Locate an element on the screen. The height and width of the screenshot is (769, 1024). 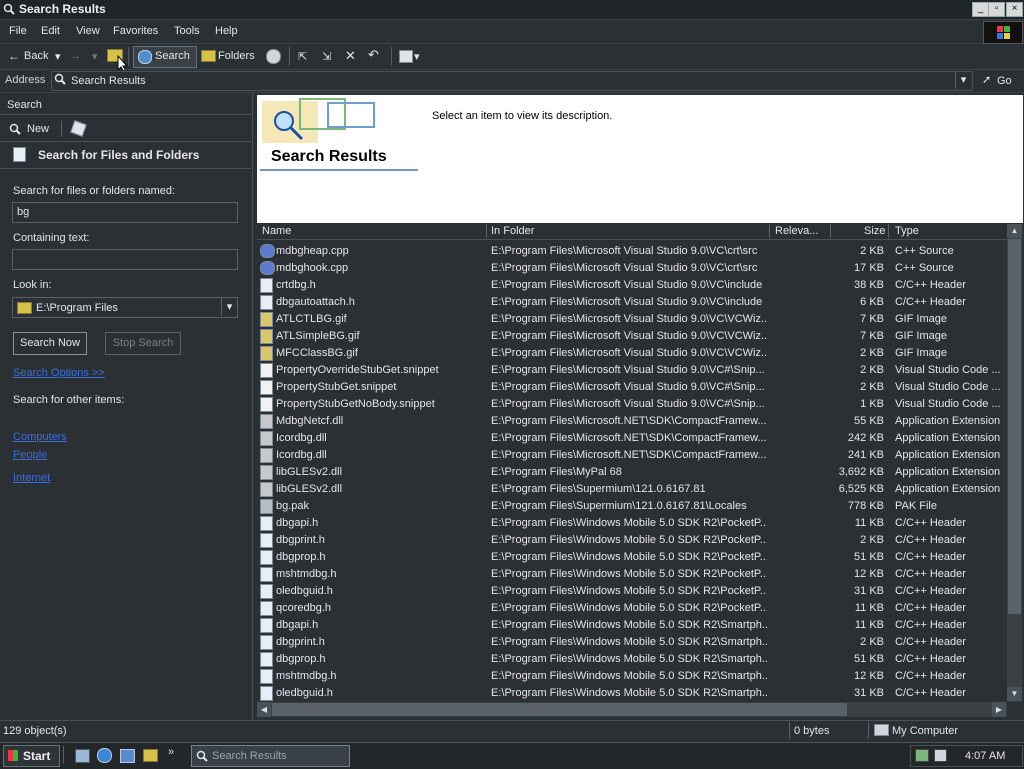
views-icon is located at coordinates (406, 56).